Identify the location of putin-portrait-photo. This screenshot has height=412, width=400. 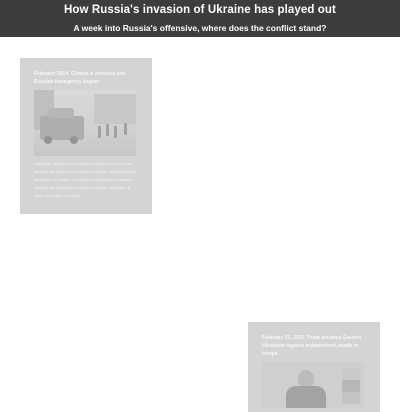
(313, 385).